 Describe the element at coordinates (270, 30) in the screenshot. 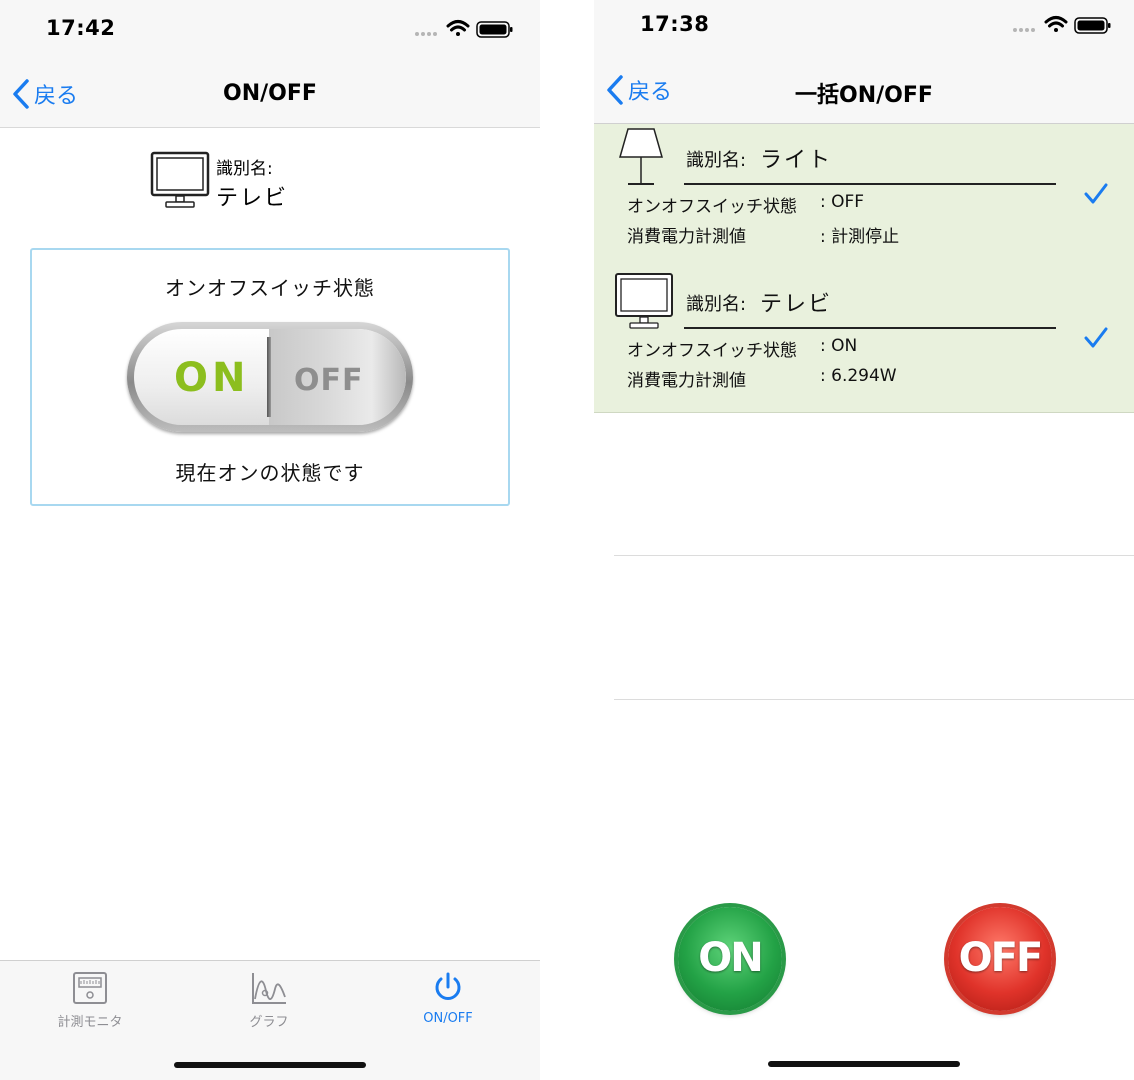

I see `status-bar: 17:42` at that location.